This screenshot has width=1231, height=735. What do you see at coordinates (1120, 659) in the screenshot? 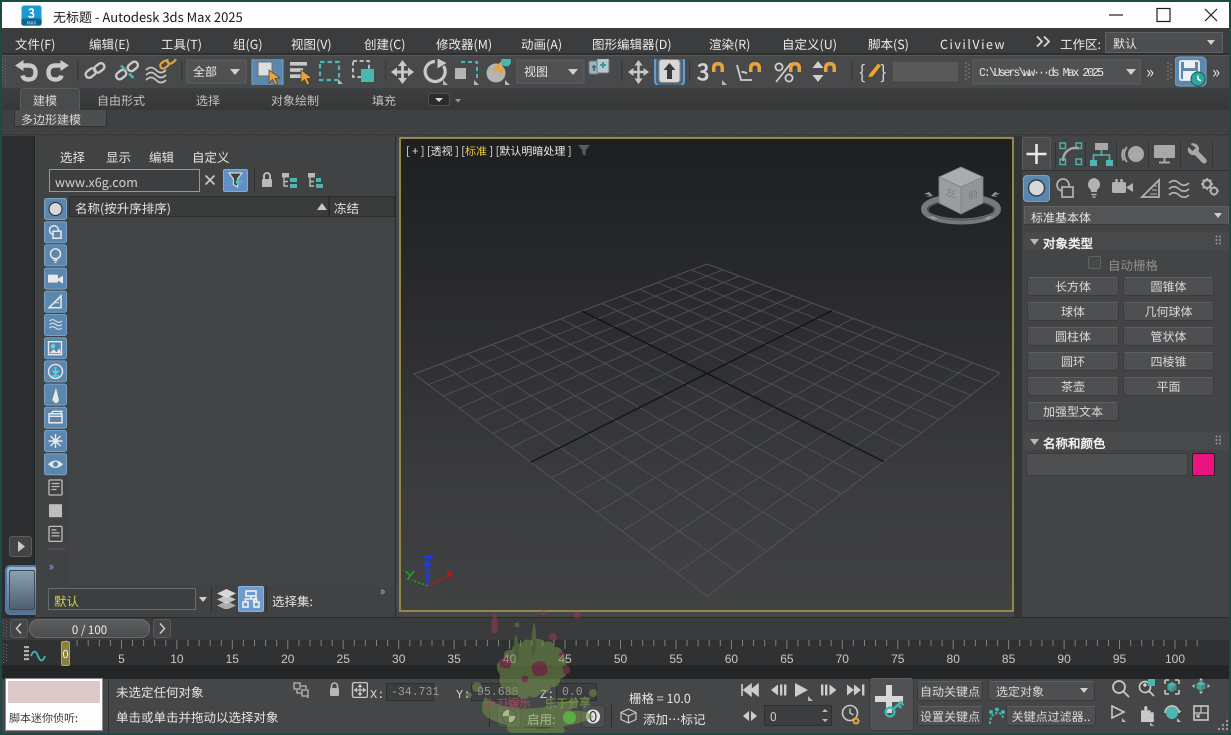
I see `svg-text: 95` at bounding box center [1120, 659].